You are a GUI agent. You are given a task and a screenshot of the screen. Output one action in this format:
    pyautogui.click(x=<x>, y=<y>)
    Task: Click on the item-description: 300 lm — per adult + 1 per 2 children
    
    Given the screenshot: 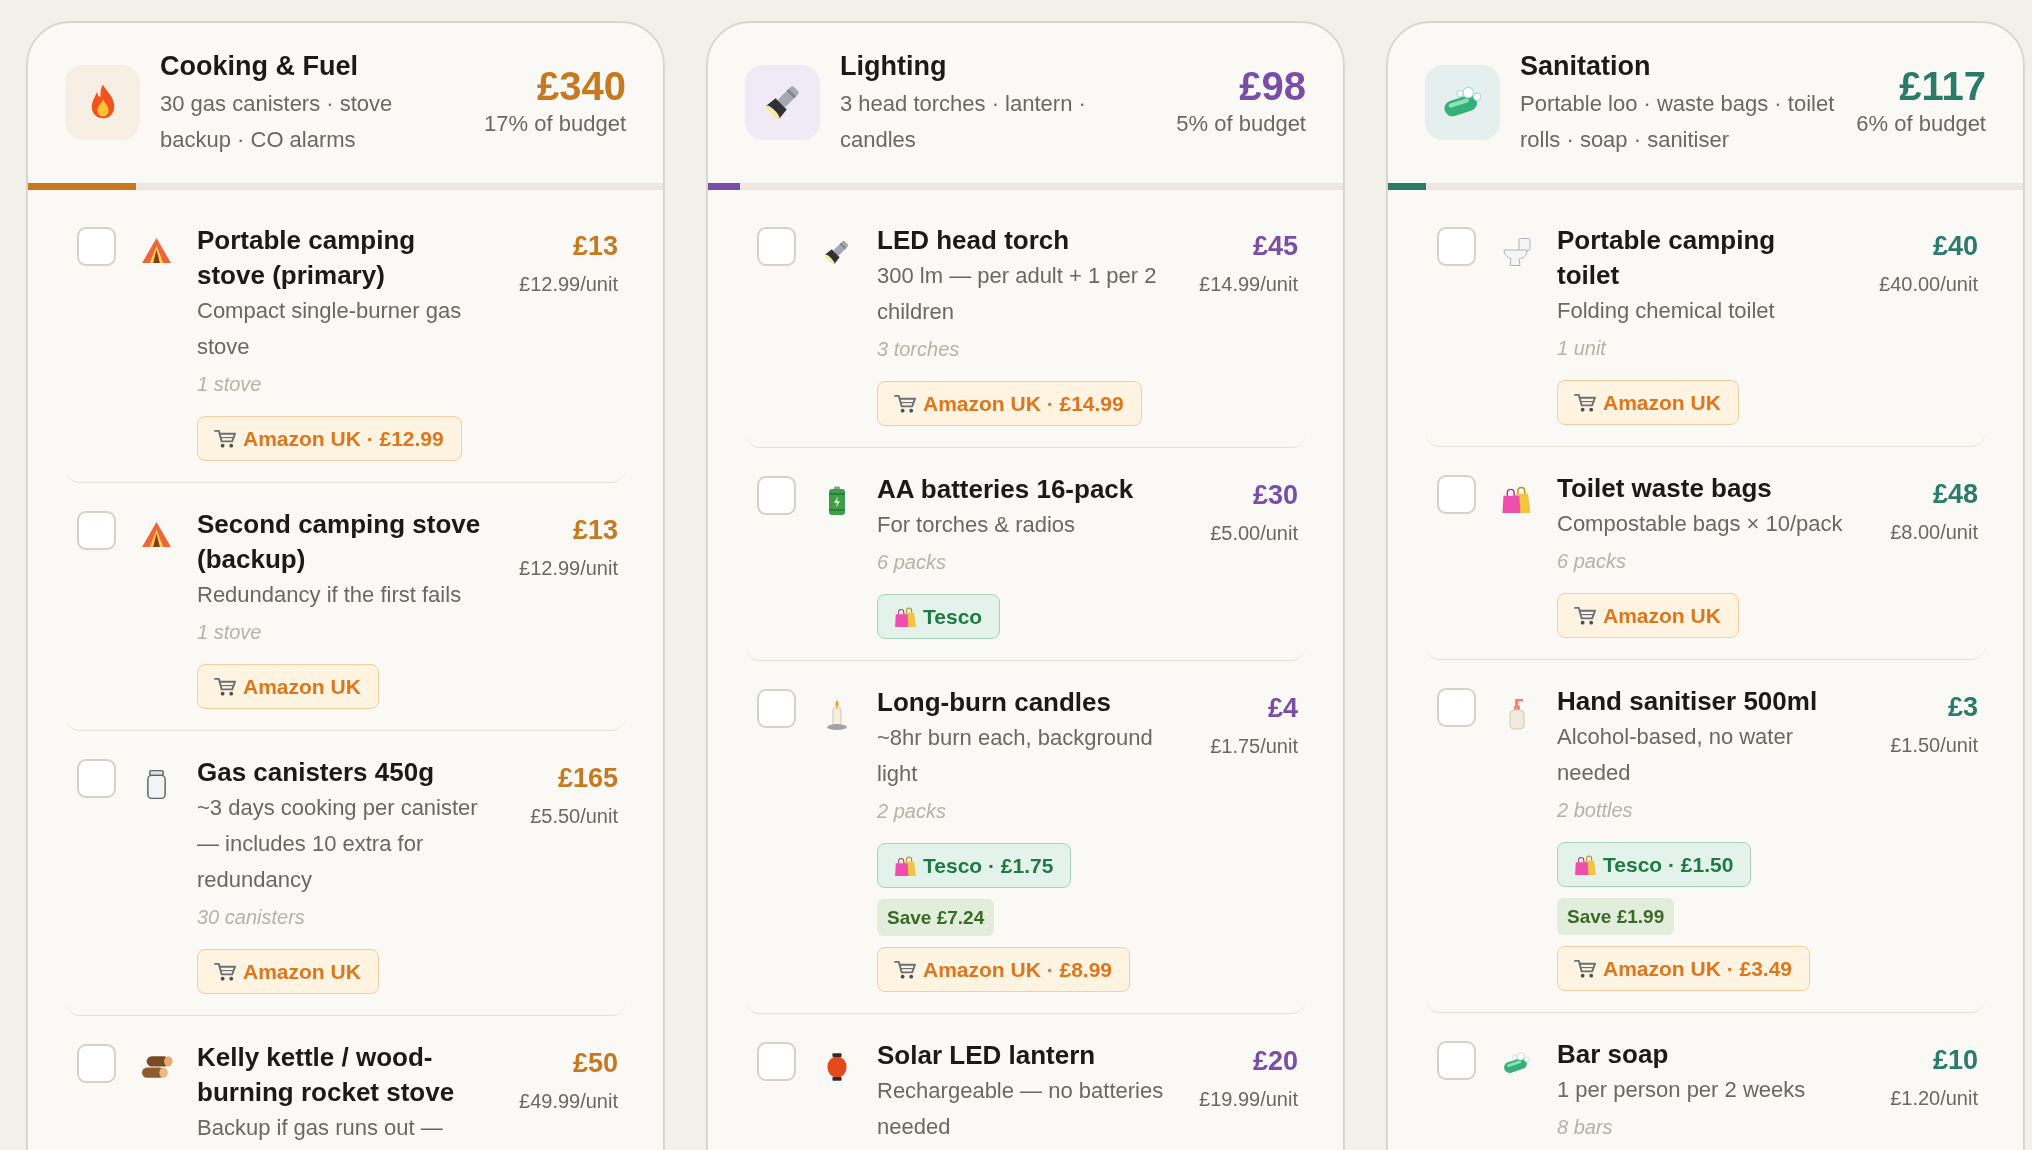 What is the action you would take?
    pyautogui.click(x=1017, y=294)
    